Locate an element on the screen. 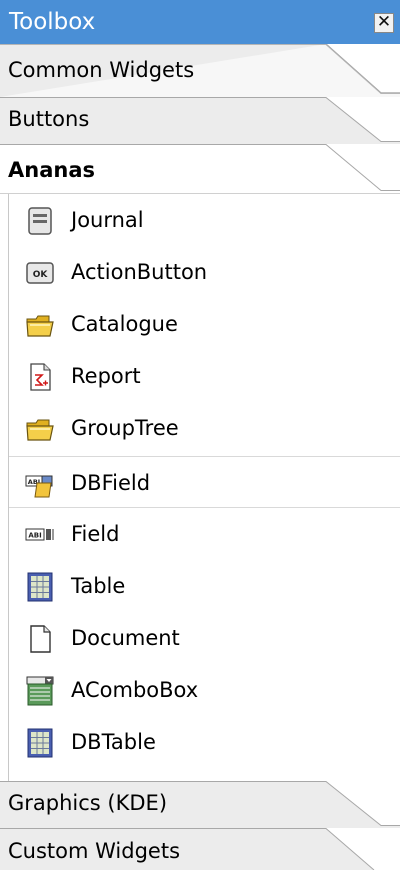  close-button: ✕ is located at coordinates (384, 23).